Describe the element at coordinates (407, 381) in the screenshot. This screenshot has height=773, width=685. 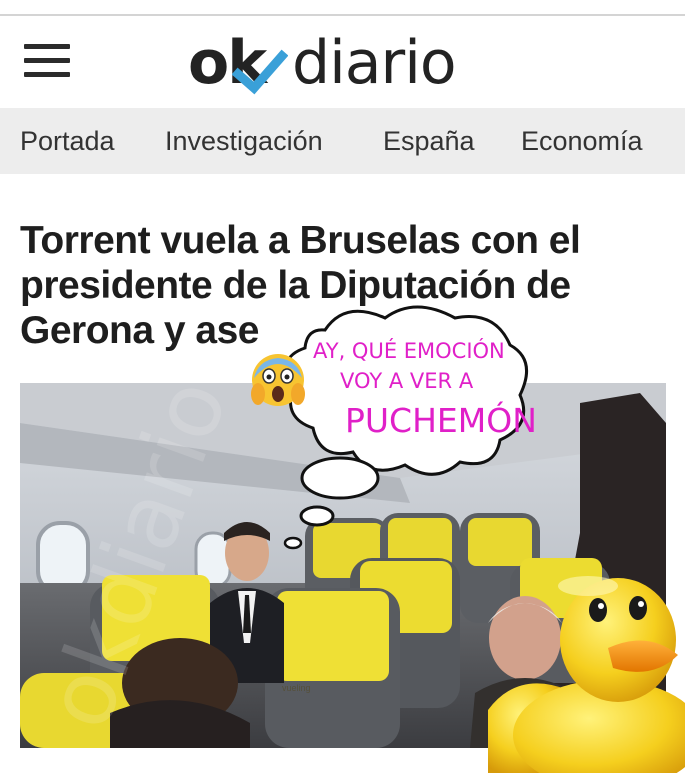
I see `bubble-text-line-2: VOY A VER A` at that location.